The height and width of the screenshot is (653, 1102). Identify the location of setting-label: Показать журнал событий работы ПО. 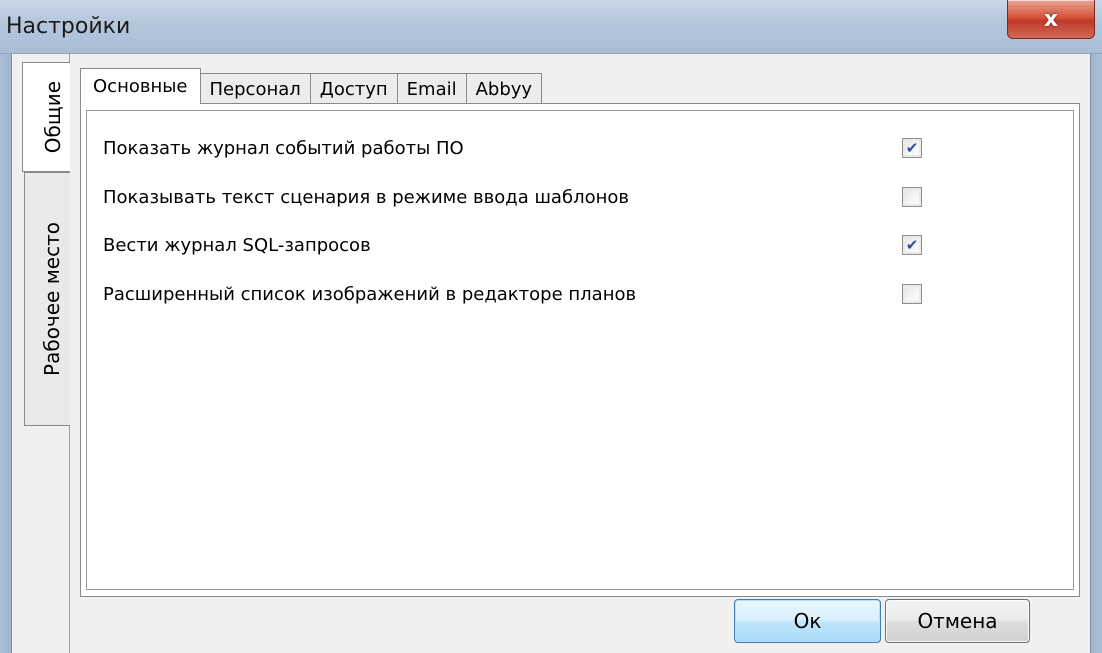
(283, 148).